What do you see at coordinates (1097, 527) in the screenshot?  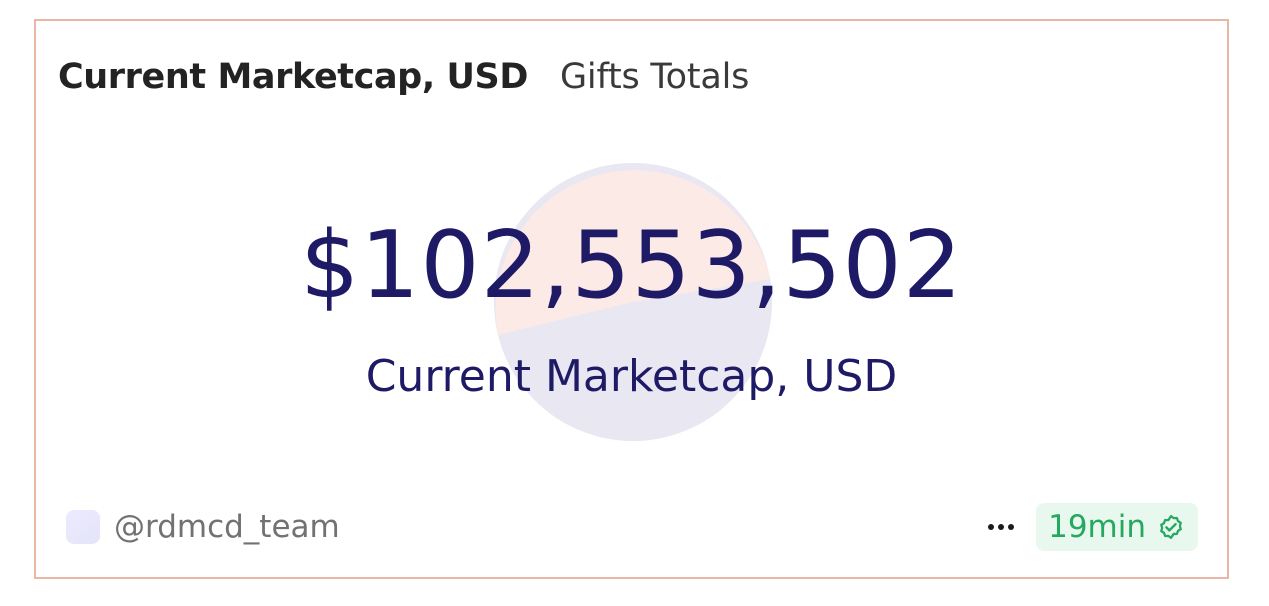 I see `refresh-time: 19min` at bounding box center [1097, 527].